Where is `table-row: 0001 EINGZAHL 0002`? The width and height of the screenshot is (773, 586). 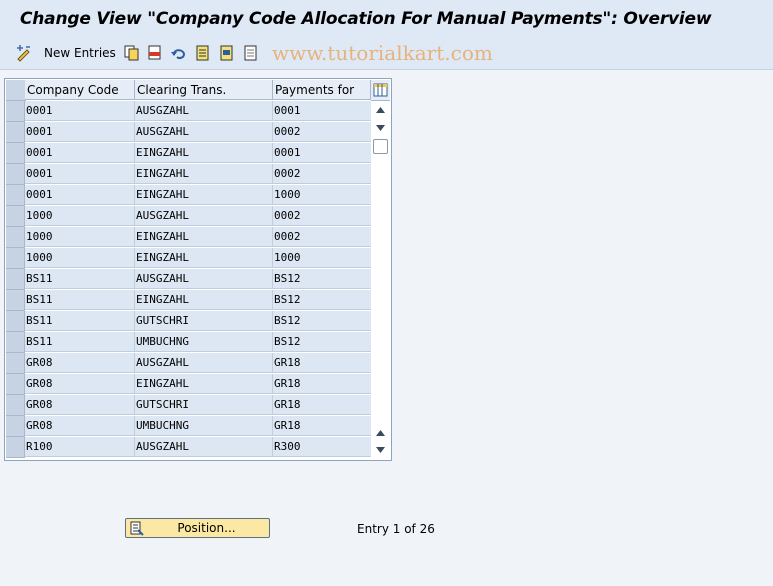
table-row: 0001 EINGZAHL 0002 is located at coordinates (189, 174).